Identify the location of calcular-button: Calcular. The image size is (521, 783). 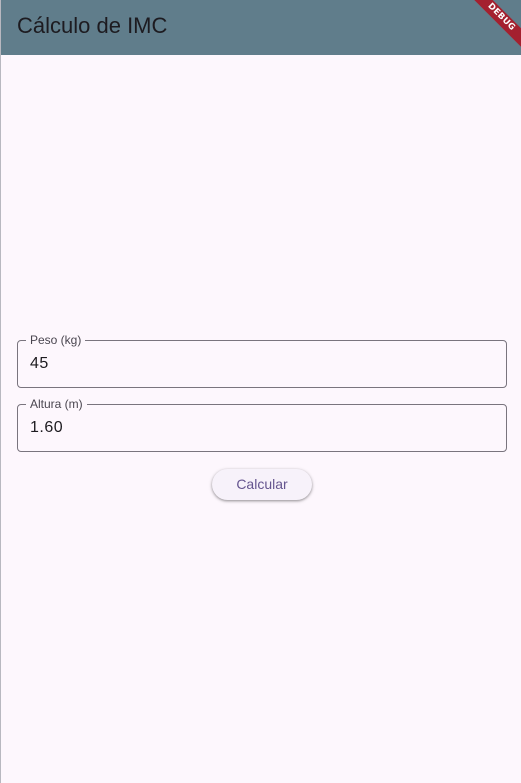
(262, 484).